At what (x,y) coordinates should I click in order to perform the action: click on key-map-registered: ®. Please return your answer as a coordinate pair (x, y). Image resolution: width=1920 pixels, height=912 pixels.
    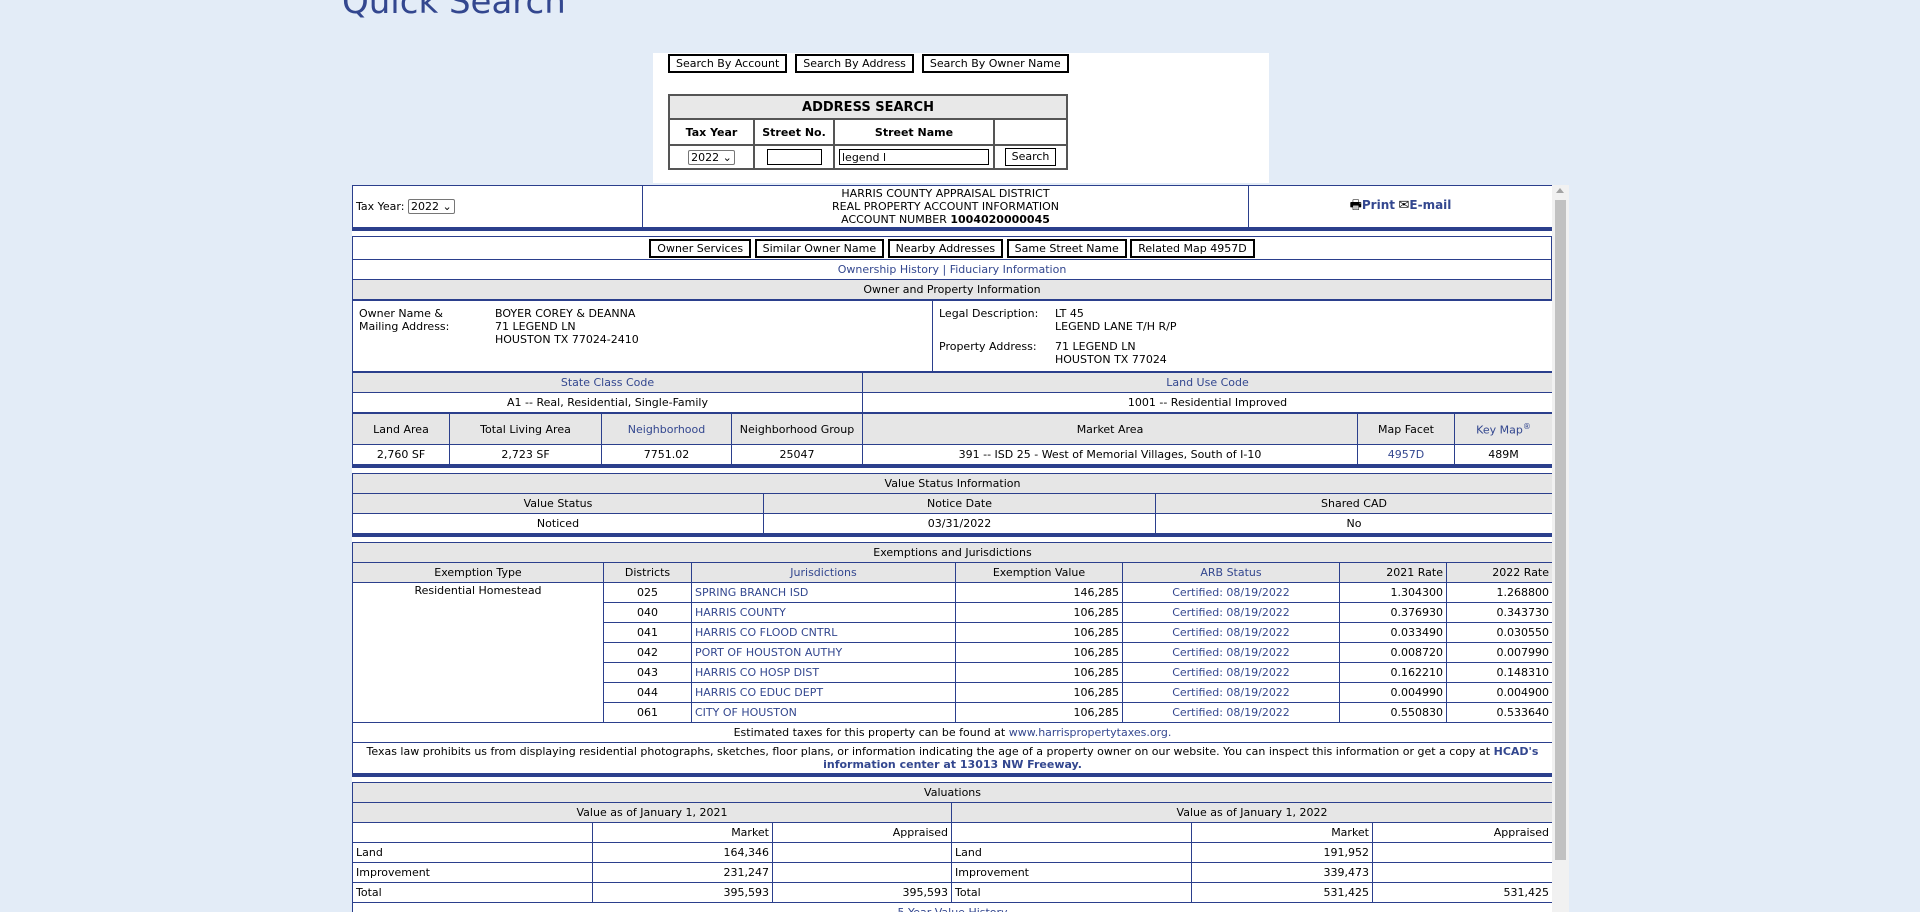
    Looking at the image, I should click on (1526, 426).